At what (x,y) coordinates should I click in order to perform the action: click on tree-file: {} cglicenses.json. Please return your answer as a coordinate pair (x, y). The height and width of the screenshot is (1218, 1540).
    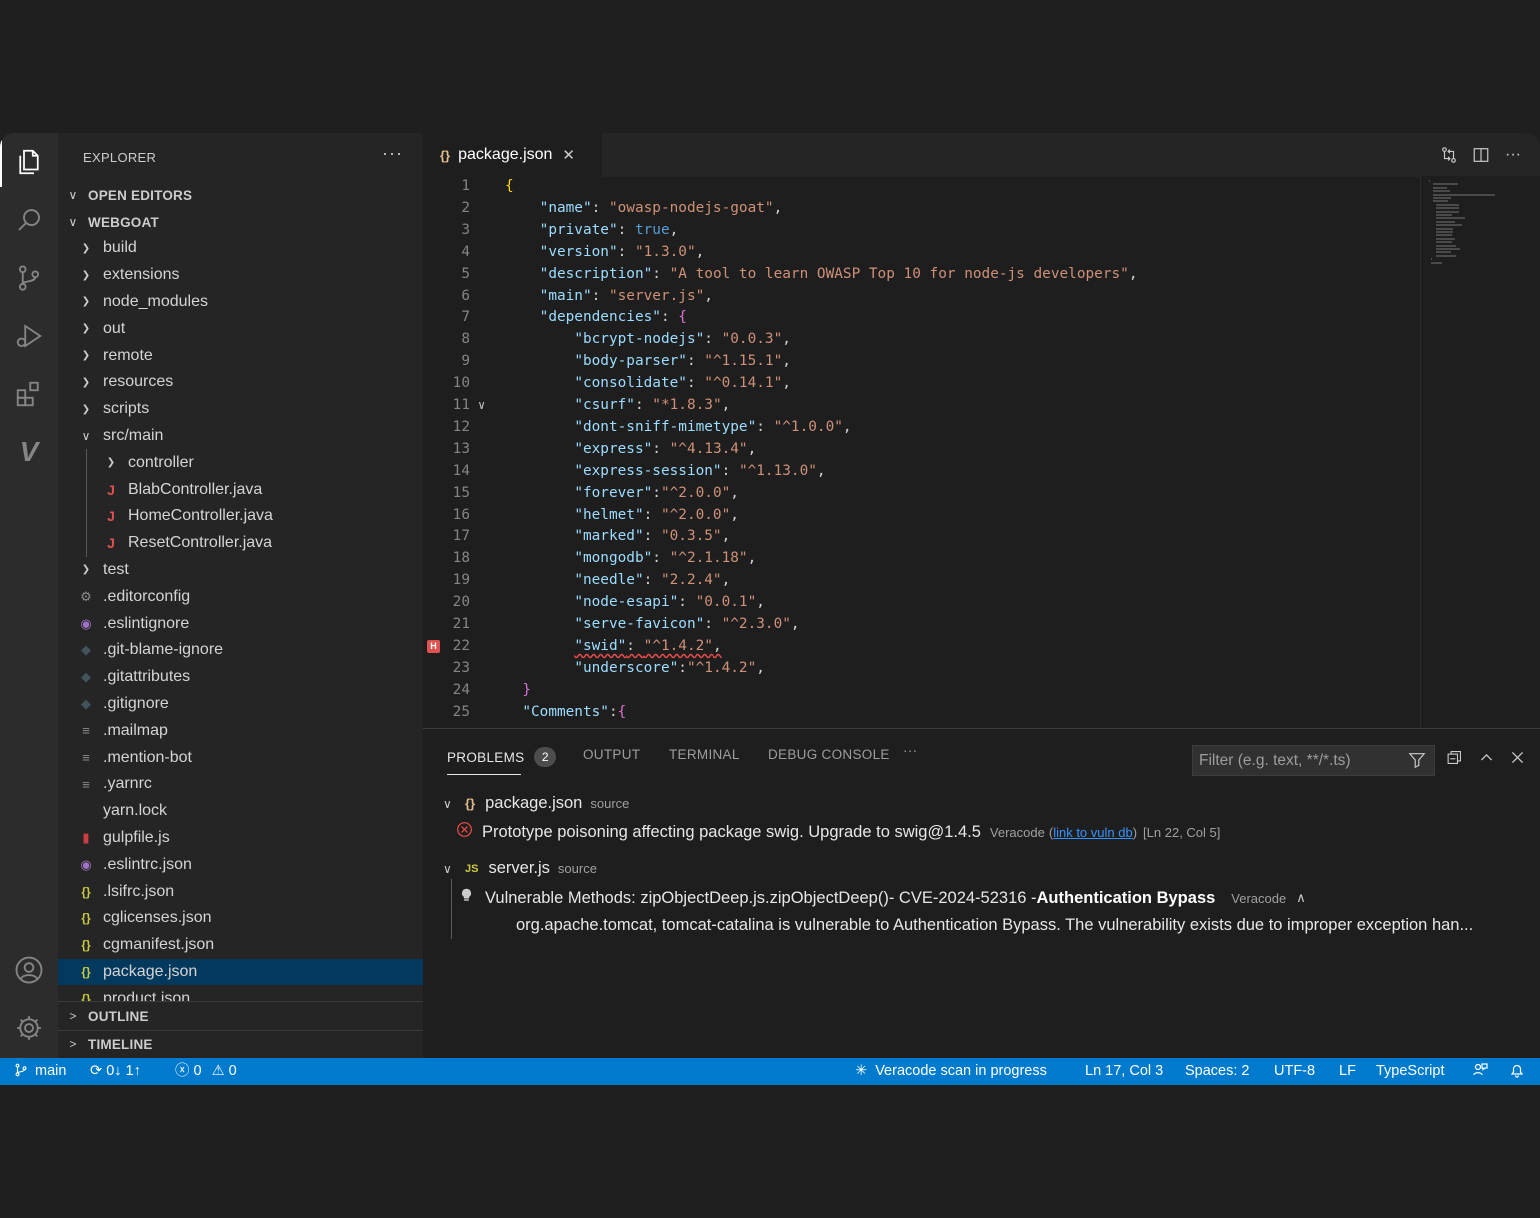
    Looking at the image, I should click on (240, 918).